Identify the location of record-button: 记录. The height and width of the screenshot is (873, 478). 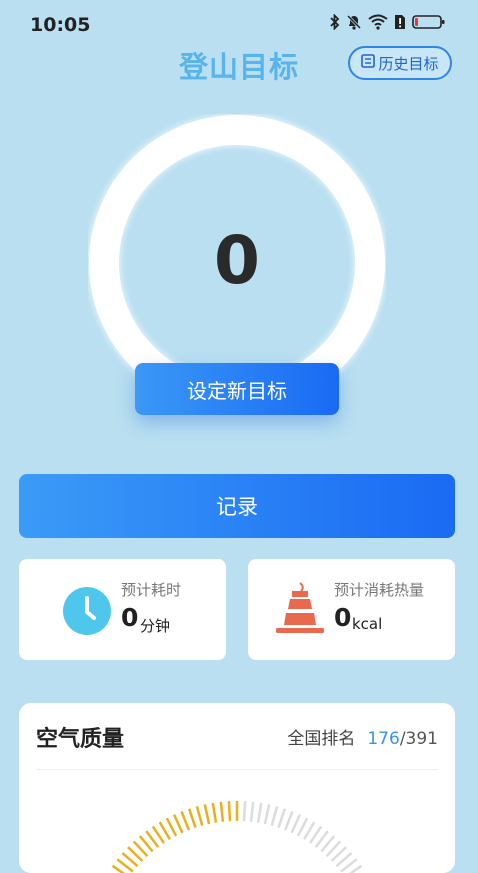
(237, 506).